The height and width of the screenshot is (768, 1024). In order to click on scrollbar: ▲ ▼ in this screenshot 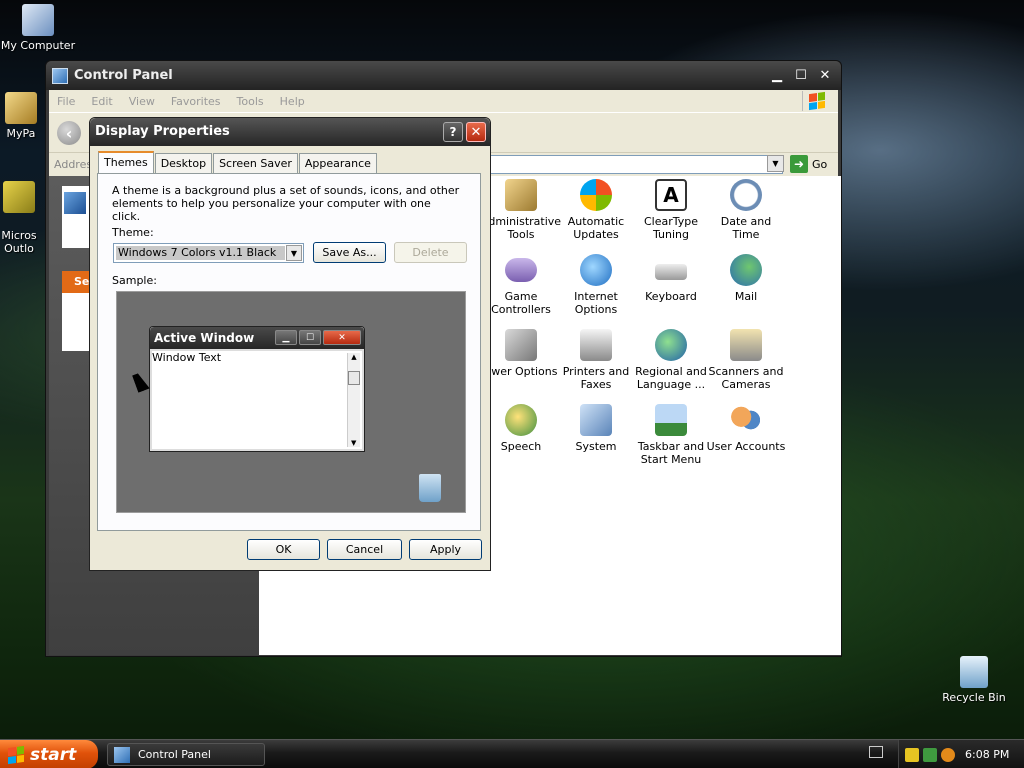, I will do `click(353, 400)`.